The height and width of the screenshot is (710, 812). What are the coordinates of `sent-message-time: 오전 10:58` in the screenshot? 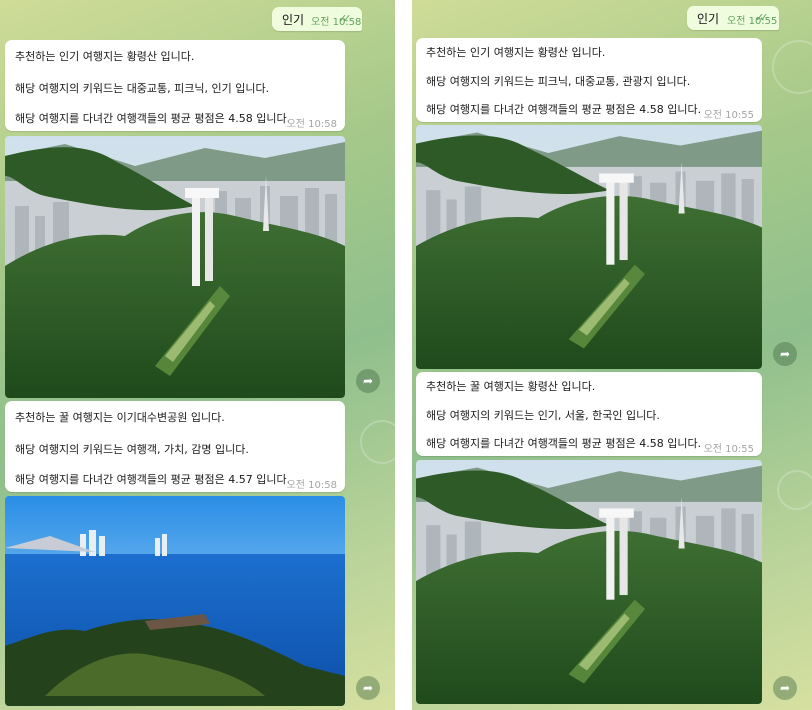 It's located at (336, 22).